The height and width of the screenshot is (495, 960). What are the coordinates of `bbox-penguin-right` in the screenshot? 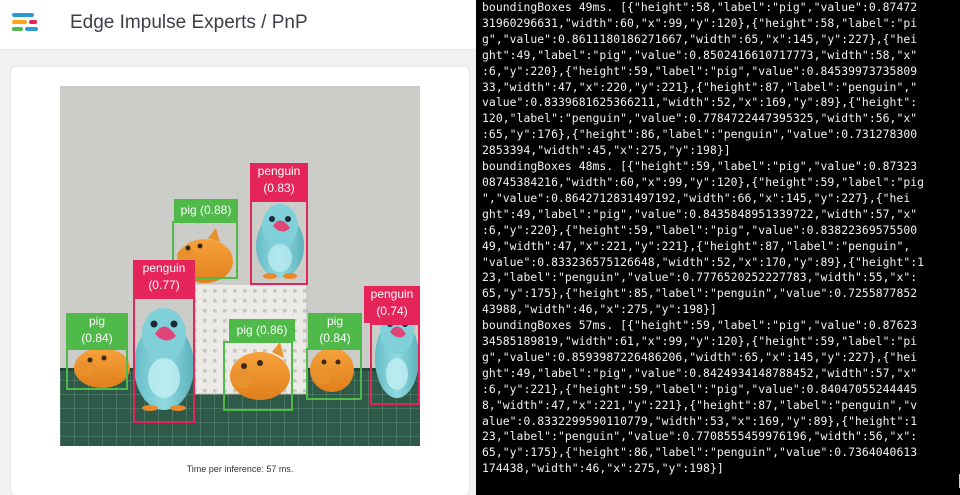 It's located at (395, 364).